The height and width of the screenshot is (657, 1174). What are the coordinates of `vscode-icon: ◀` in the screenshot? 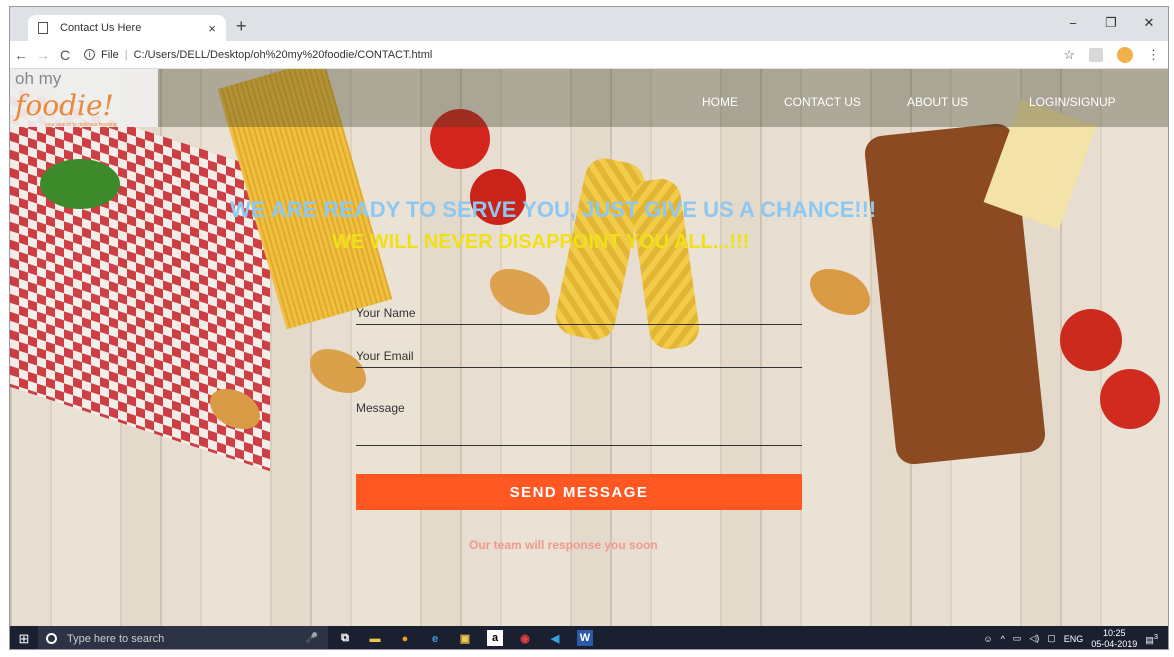 It's located at (555, 637).